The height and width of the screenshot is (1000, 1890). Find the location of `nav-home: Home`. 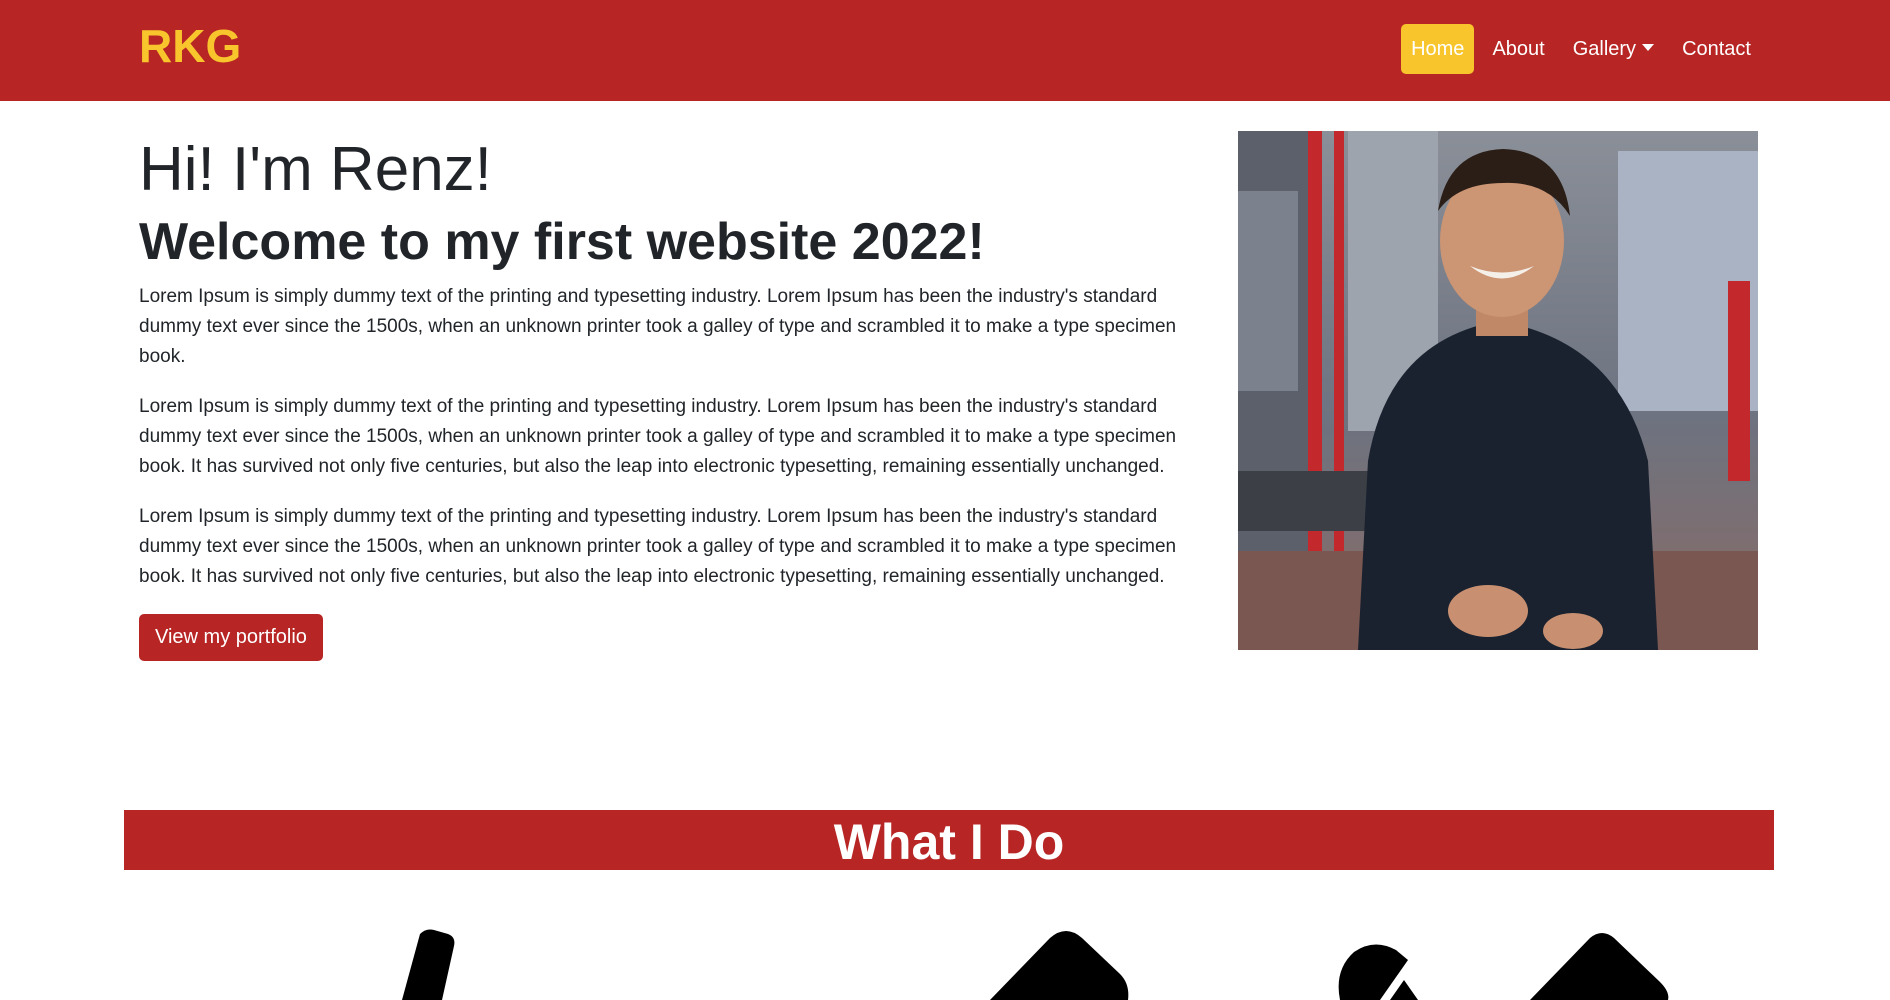

nav-home: Home is located at coordinates (1438, 49).